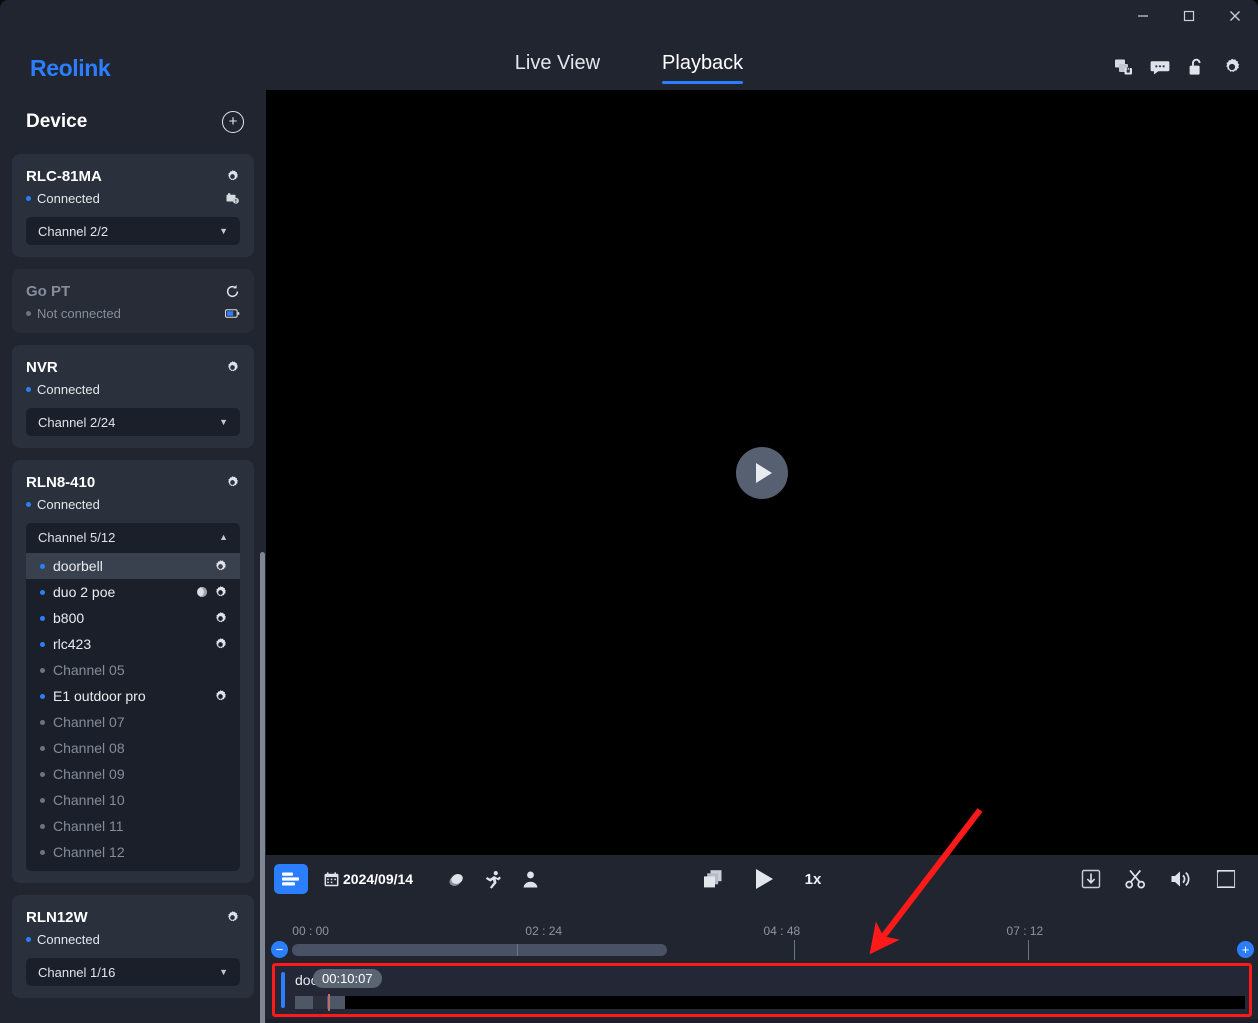 The image size is (1258, 1023). What do you see at coordinates (456, 879) in the screenshot?
I see `normal-record-icon` at bounding box center [456, 879].